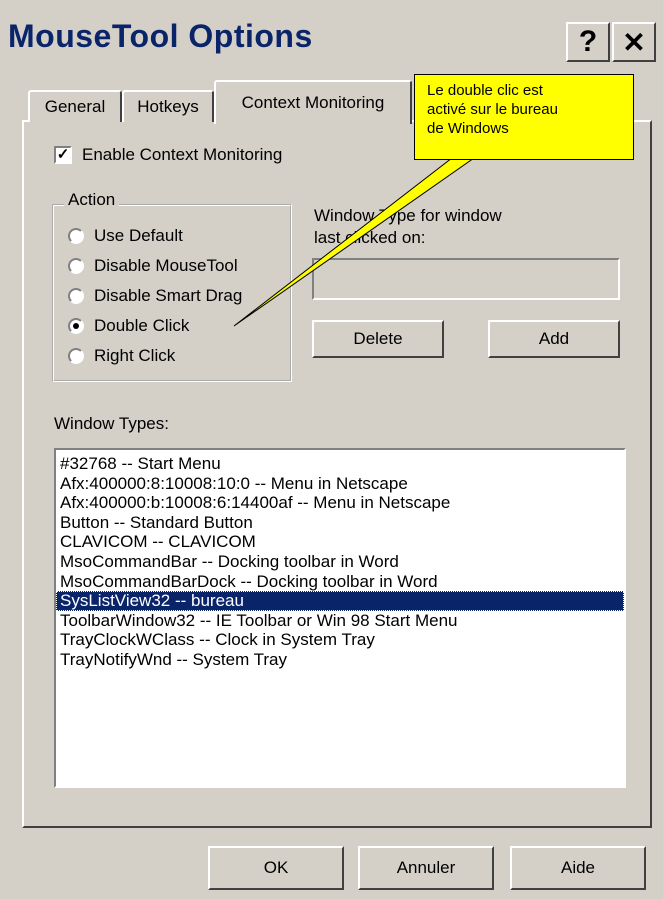 The width and height of the screenshot is (663, 899). Describe the element at coordinates (354, 242) in the screenshot. I see `callout-arrow-icon` at that location.